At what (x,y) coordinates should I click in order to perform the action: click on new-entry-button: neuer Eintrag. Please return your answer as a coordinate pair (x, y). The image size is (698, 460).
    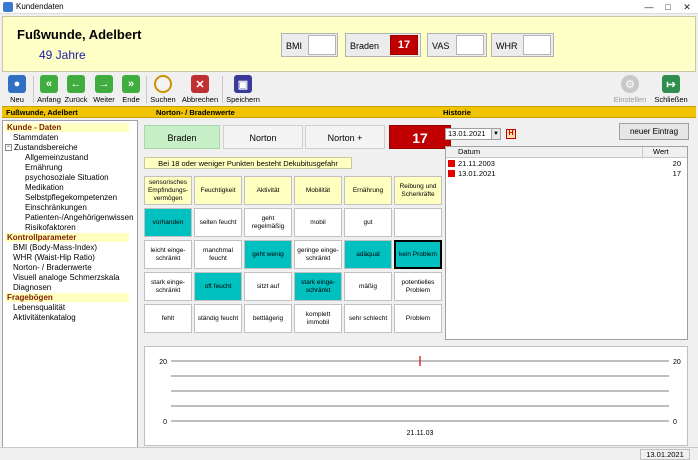
    Looking at the image, I should click on (654, 131).